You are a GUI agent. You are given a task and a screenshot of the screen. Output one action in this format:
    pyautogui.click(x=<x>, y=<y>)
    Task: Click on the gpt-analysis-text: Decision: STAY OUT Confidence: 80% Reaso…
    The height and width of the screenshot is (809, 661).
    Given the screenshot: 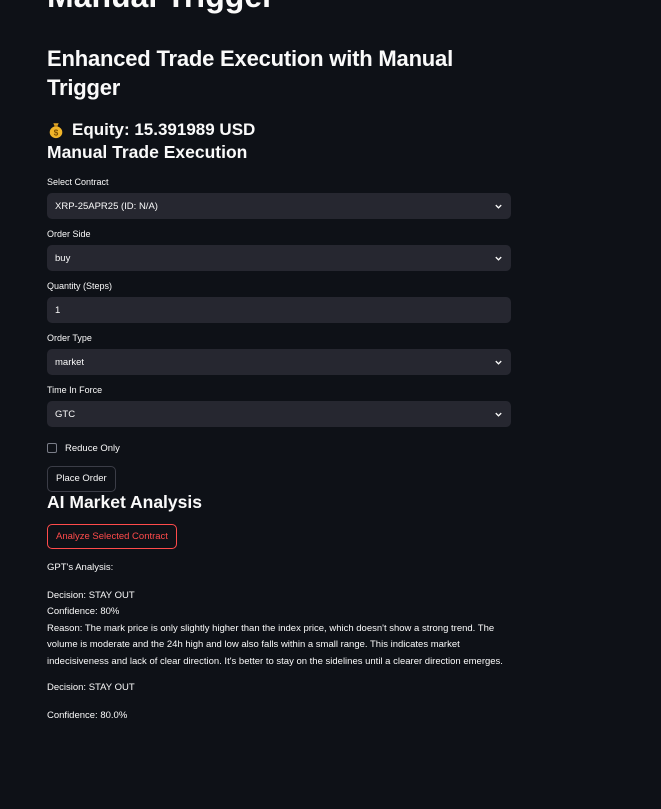 What is the action you would take?
    pyautogui.click(x=279, y=629)
    